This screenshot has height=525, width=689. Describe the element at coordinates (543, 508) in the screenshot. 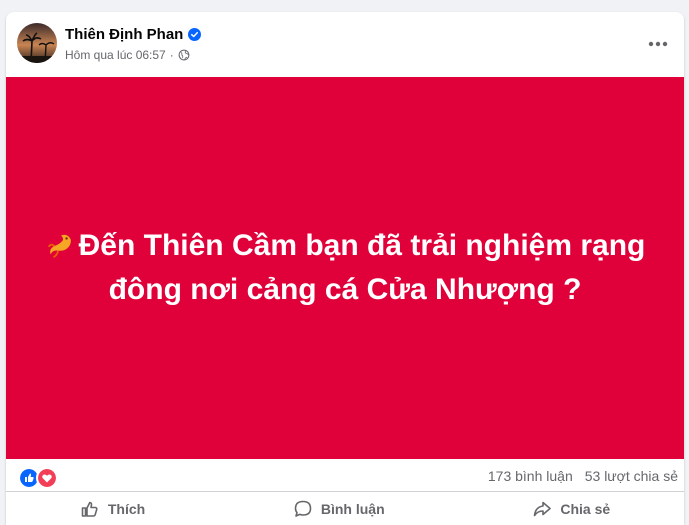

I see `share-arrow-icon` at that location.